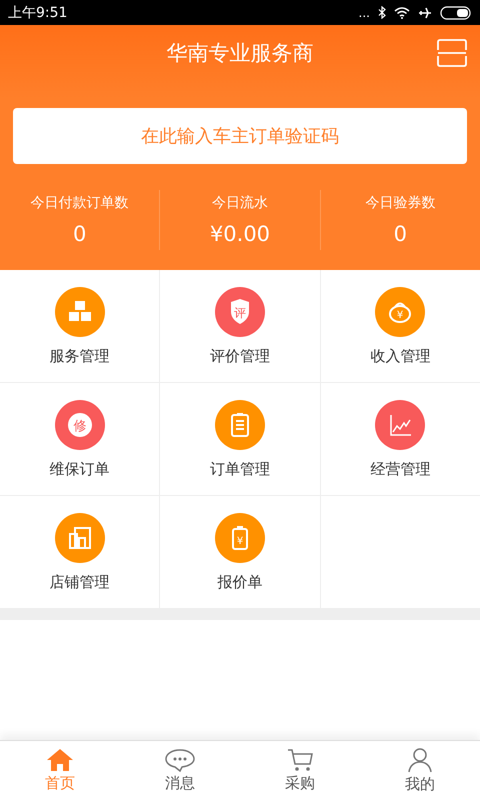  Describe the element at coordinates (79, 203) in the screenshot. I see `stat-label: 今日付款订单数` at that location.